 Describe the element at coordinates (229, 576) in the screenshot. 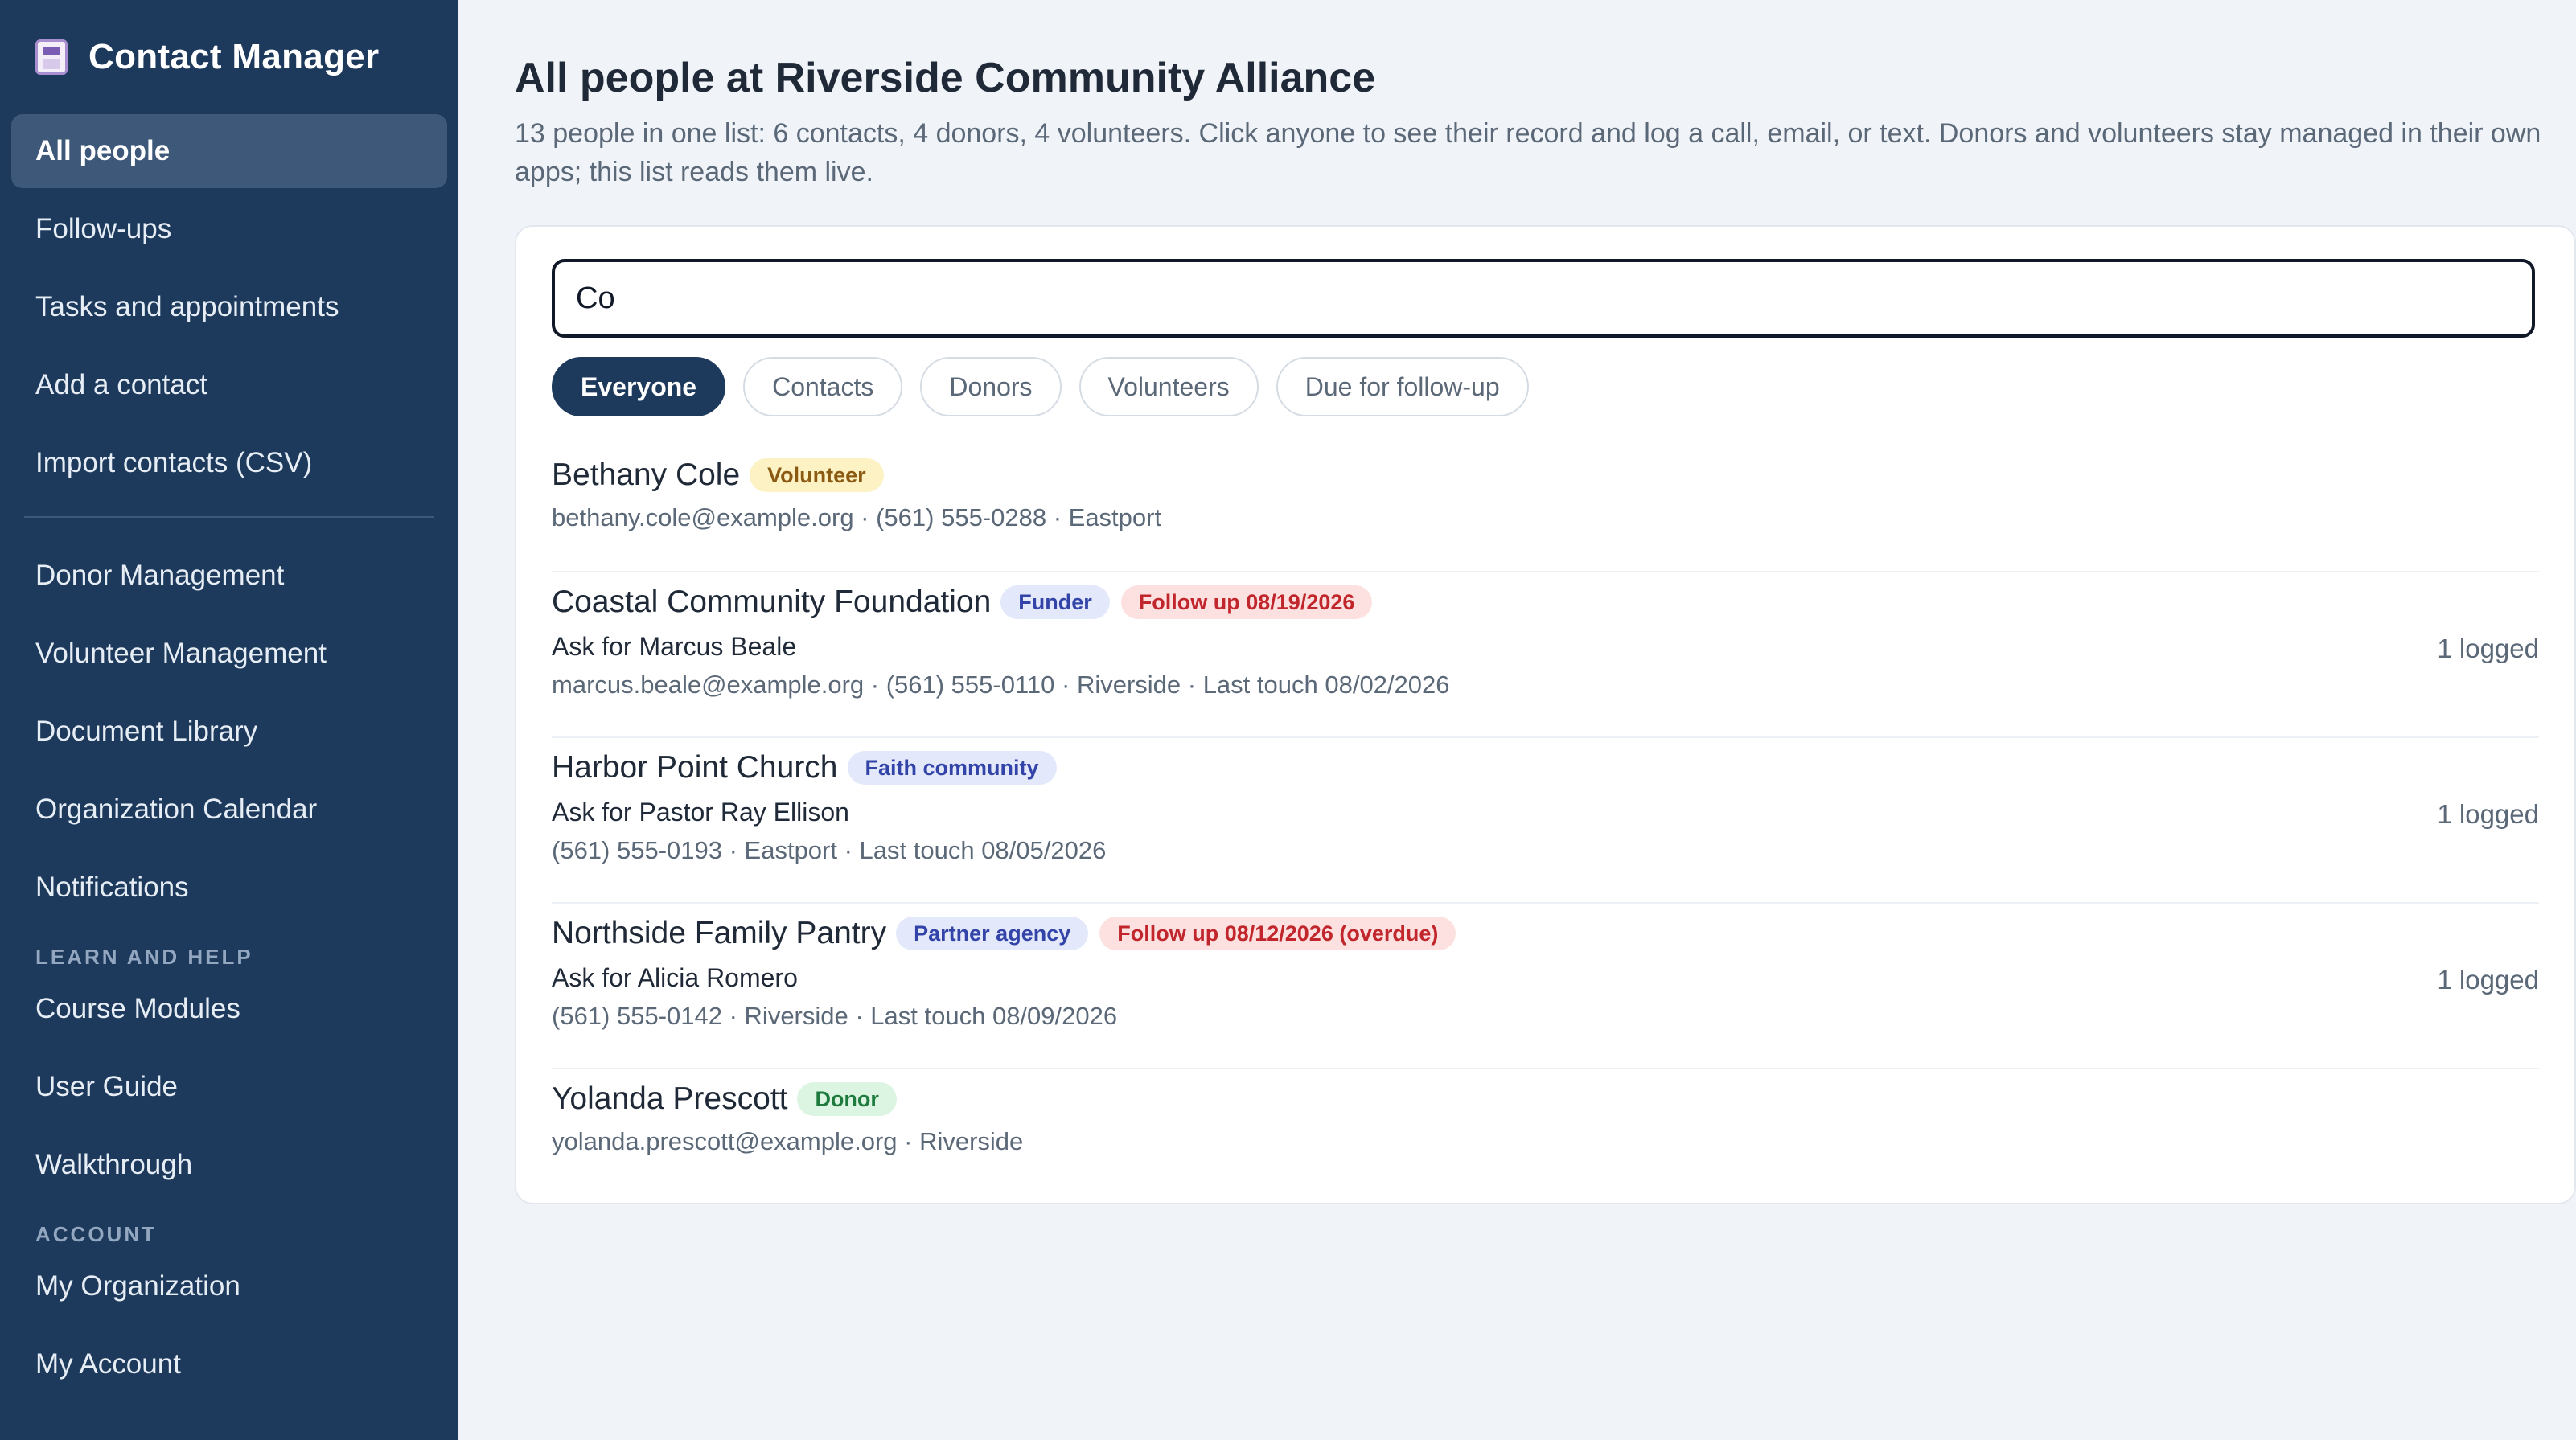

I see `nav-donor-management: Donor Management` at that location.